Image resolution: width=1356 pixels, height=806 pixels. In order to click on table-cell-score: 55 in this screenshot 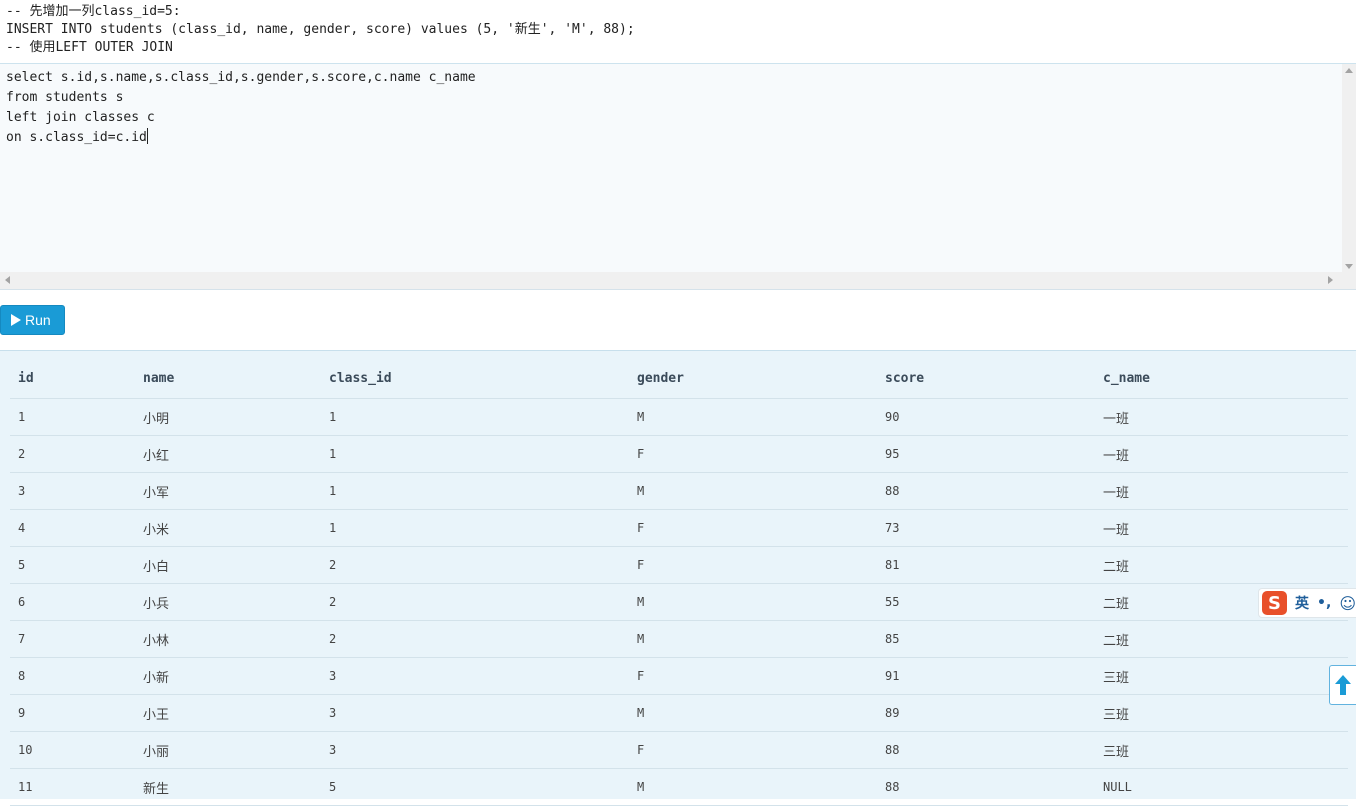, I will do `click(986, 602)`.